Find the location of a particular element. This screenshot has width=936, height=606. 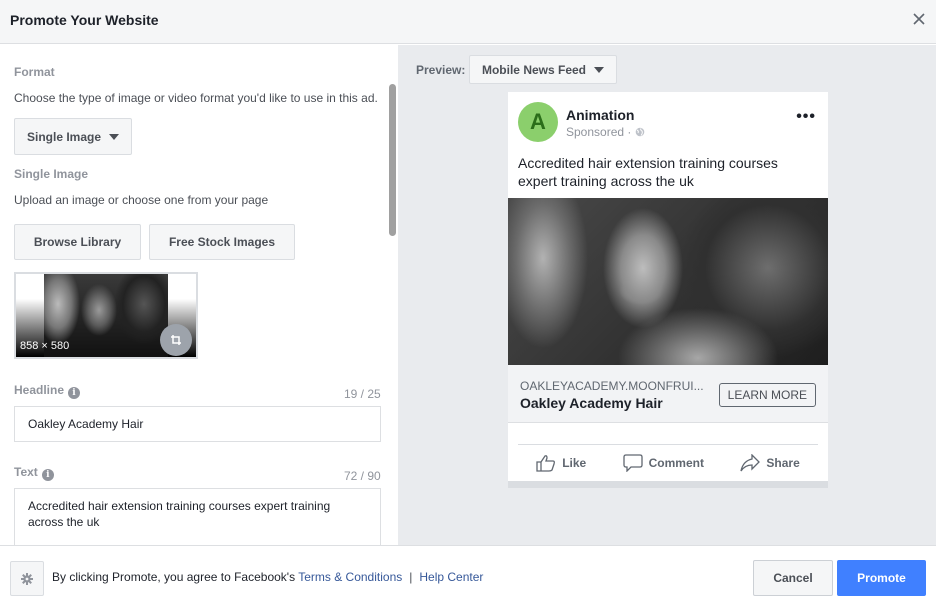

post-actions: Like Comment Share is located at coordinates (668, 462).